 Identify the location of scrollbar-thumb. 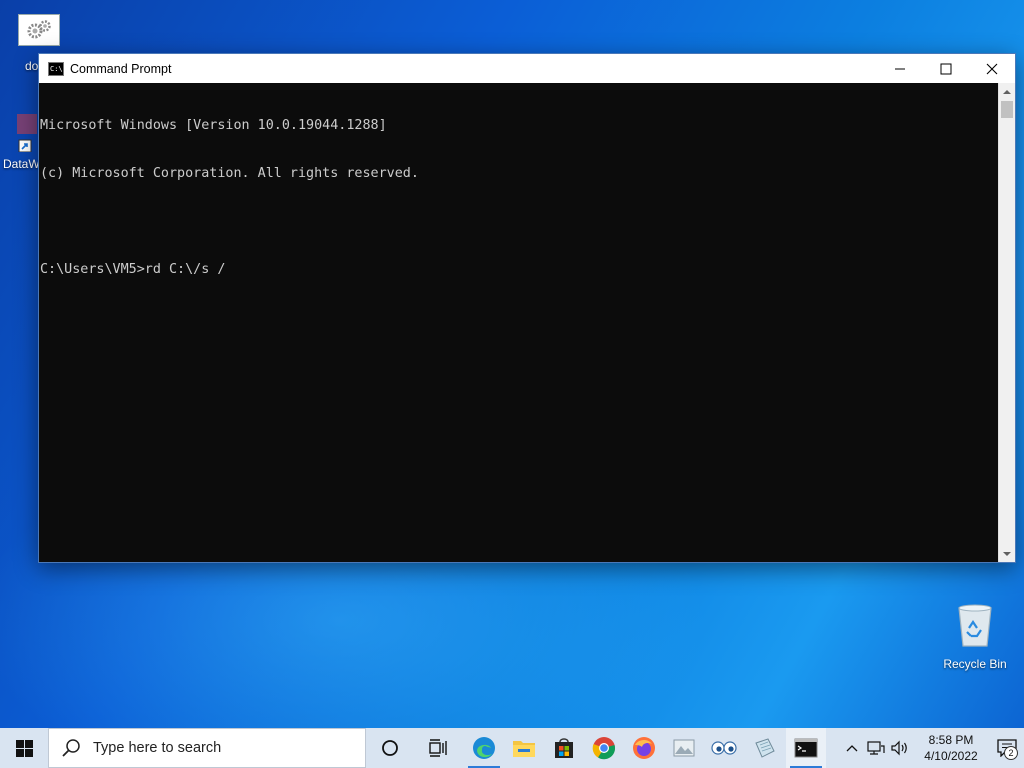
(1007, 109).